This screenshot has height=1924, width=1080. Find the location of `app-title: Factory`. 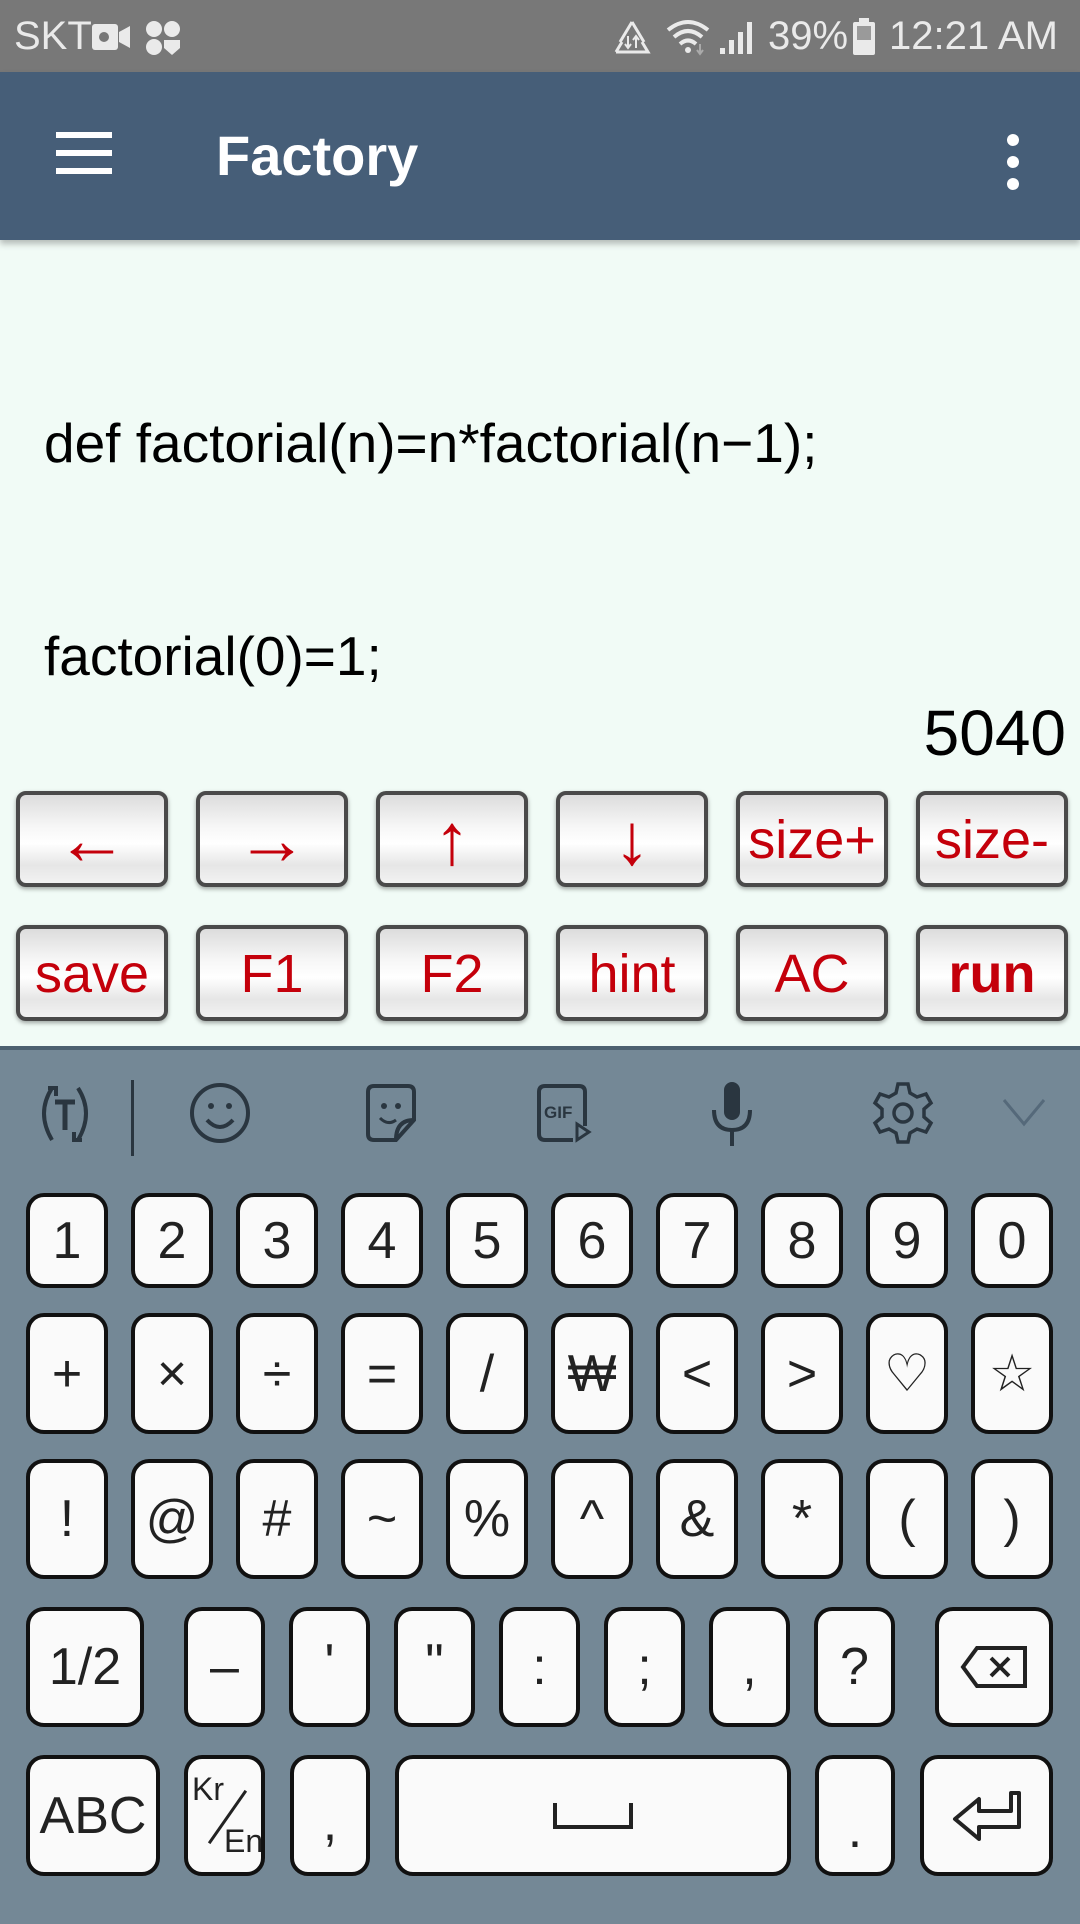

app-title: Factory is located at coordinates (317, 155).